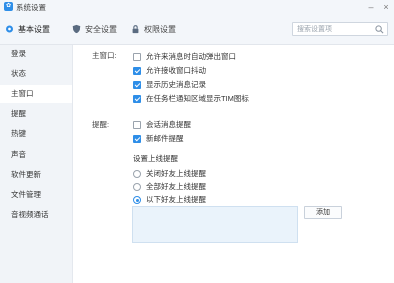 The width and height of the screenshot is (394, 283). What do you see at coordinates (176, 173) in the screenshot?
I see `online-off-label: 关闭好友上线提醒` at bounding box center [176, 173].